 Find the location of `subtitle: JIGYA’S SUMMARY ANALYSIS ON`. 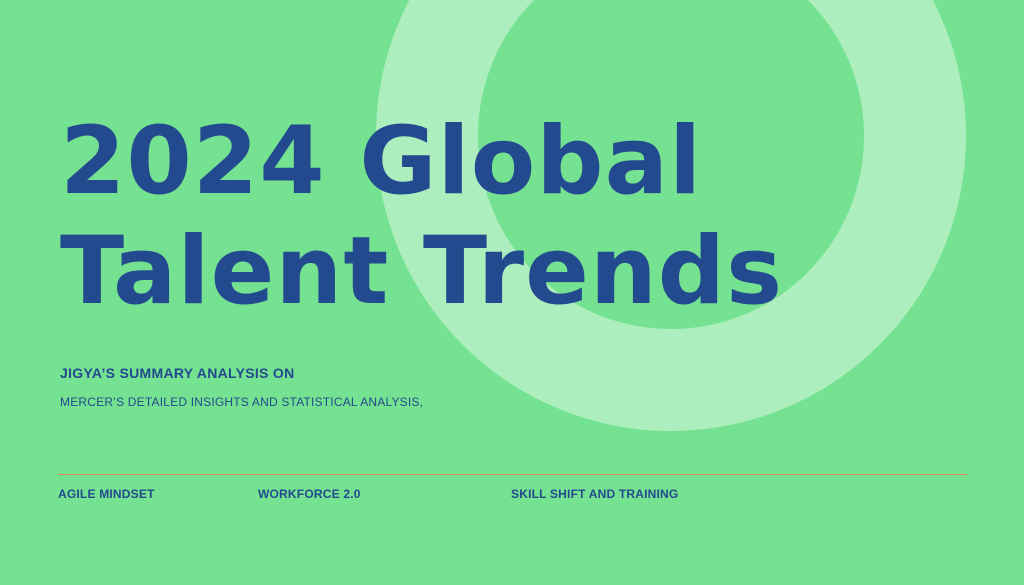

subtitle: JIGYA’S SUMMARY ANALYSIS ON is located at coordinates (177, 373).